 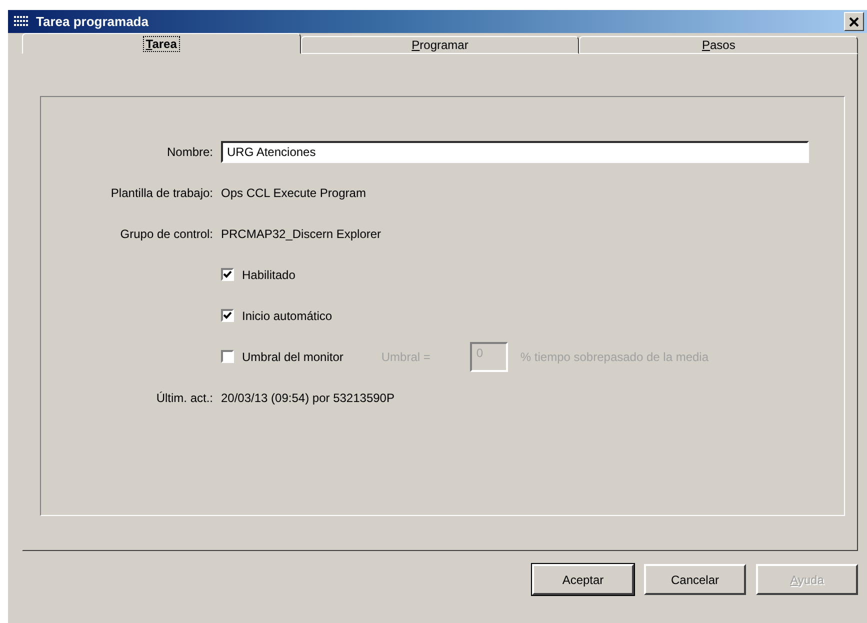 I want to click on close-button, so click(x=854, y=21).